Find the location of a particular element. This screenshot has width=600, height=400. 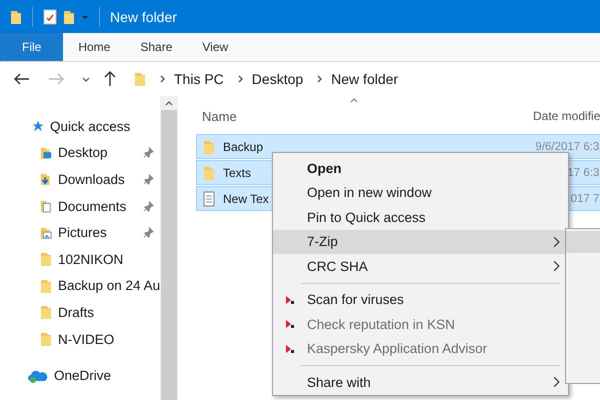

menu-item: Scan for viruses is located at coordinates (420, 300).